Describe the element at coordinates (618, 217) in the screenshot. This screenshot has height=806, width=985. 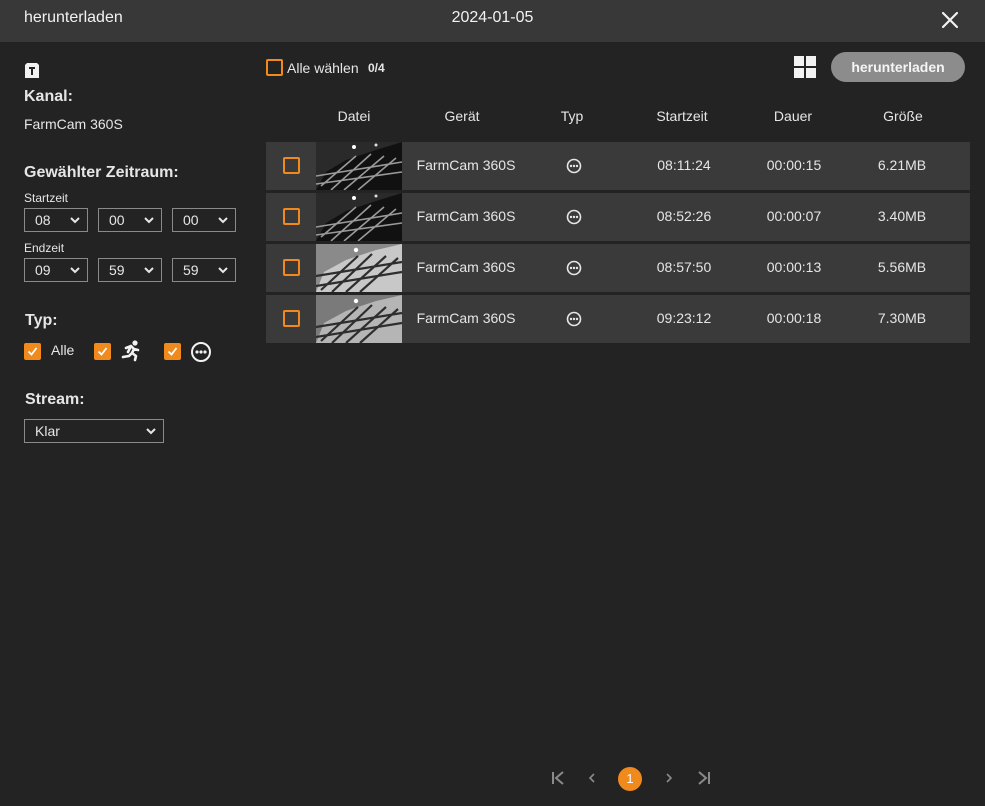
I see `table-row: FarmCam 360S 08:52:26 00:00:07 3.40MB` at that location.